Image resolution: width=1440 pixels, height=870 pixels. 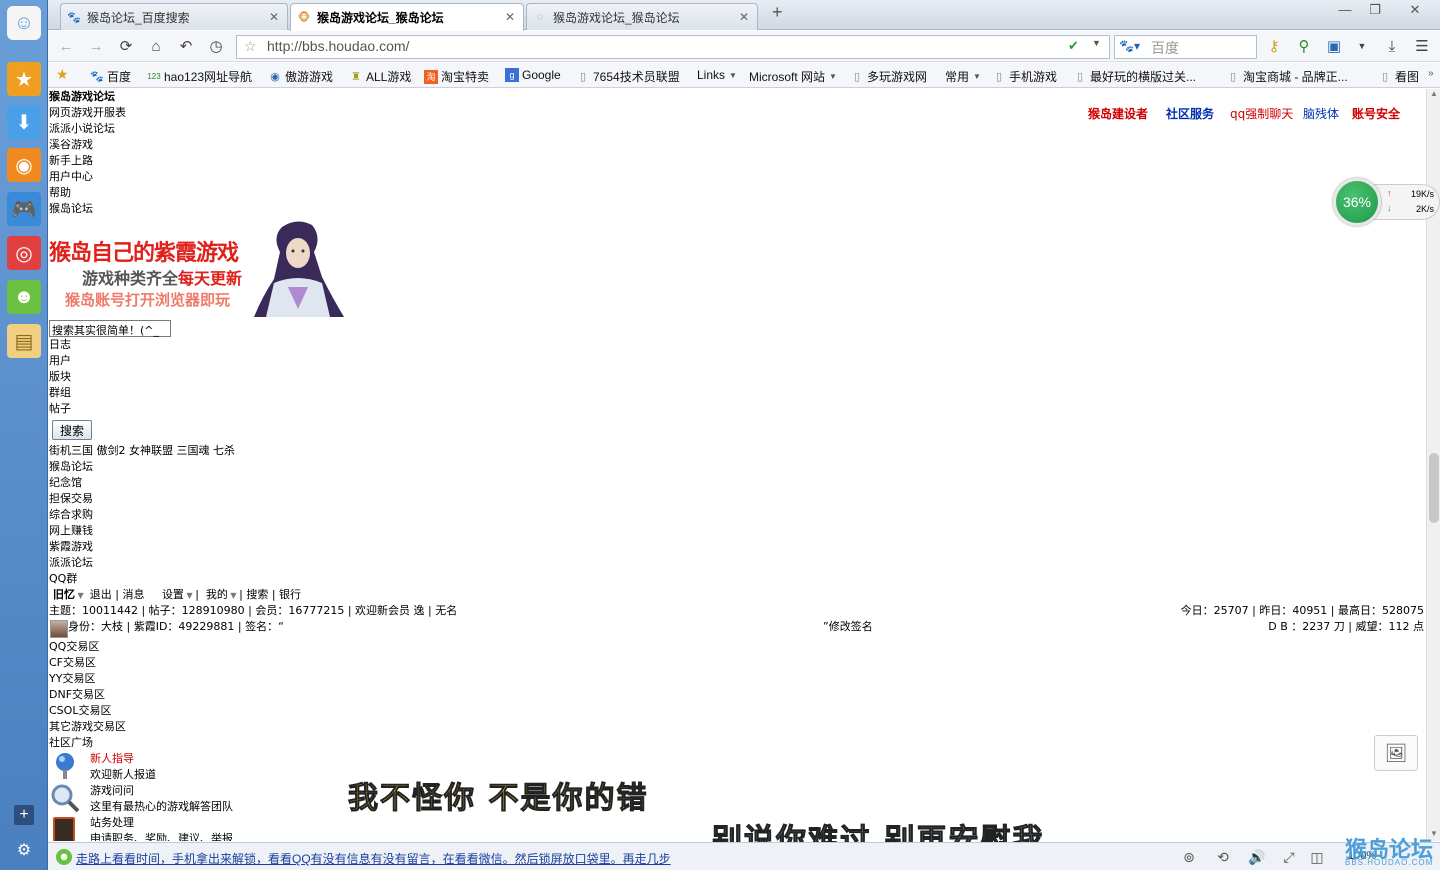 What do you see at coordinates (87, 113) in the screenshot?
I see `menu-item: 网页游戏开服表` at bounding box center [87, 113].